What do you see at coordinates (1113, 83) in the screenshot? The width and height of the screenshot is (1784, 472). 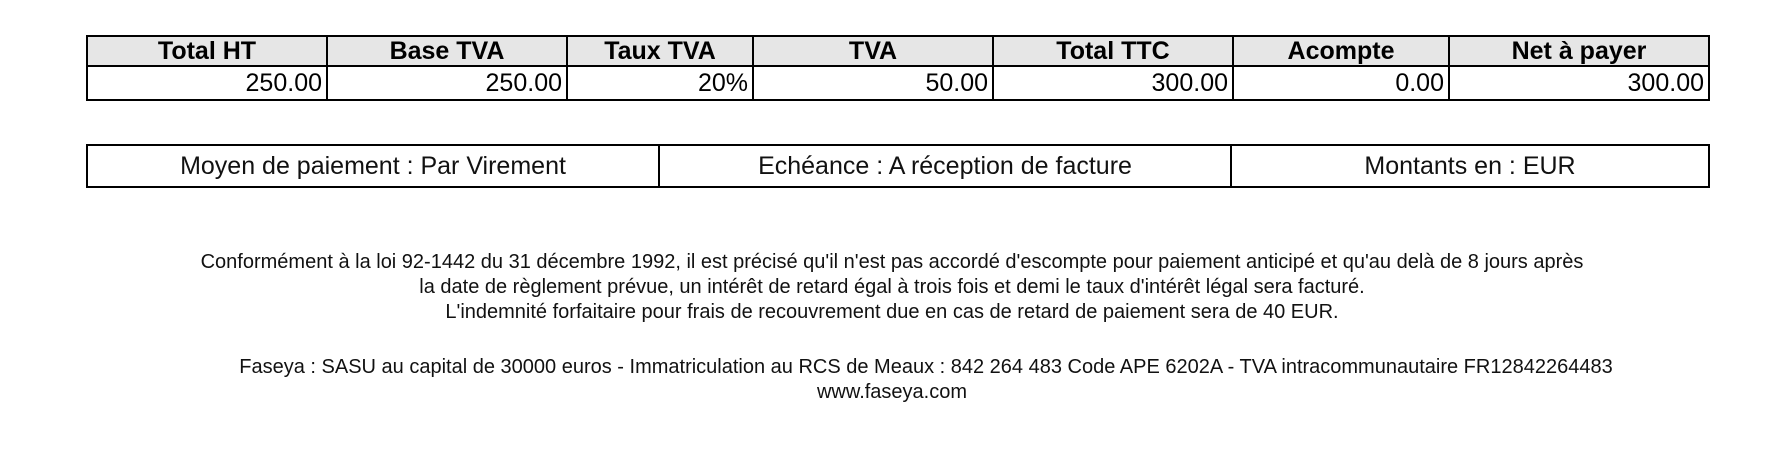 I see `value-total-ttc: 300.00` at bounding box center [1113, 83].